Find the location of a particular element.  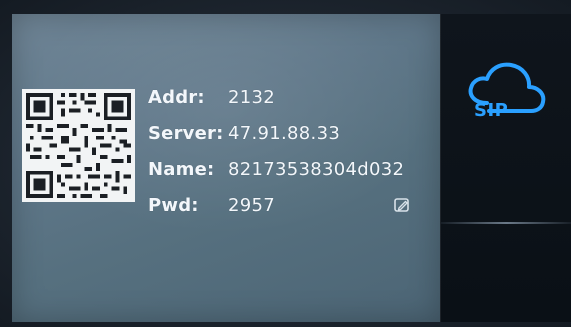

pwd-label: Pwd: is located at coordinates (173, 205).